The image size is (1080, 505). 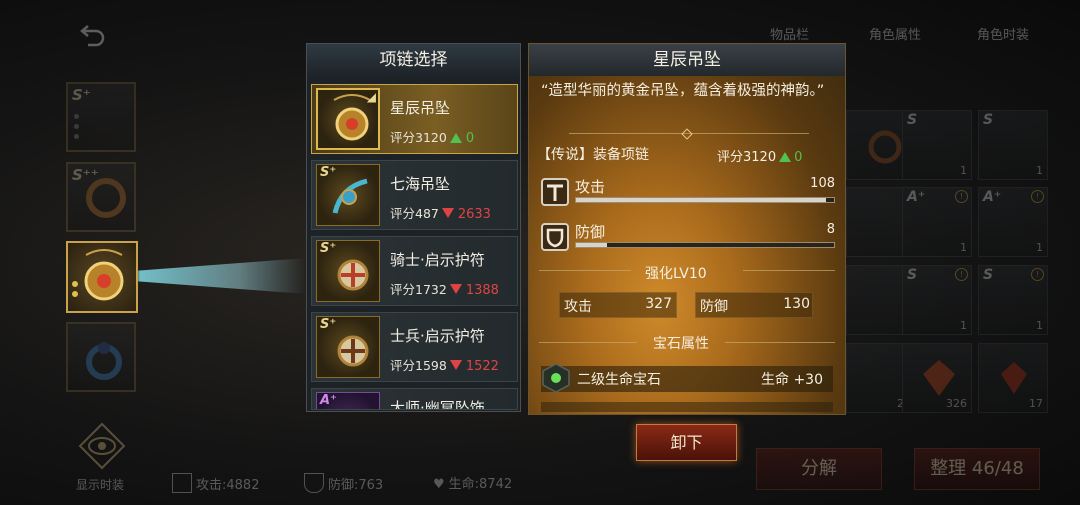 What do you see at coordinates (830, 229) in the screenshot?
I see `defense-value: 8` at bounding box center [830, 229].